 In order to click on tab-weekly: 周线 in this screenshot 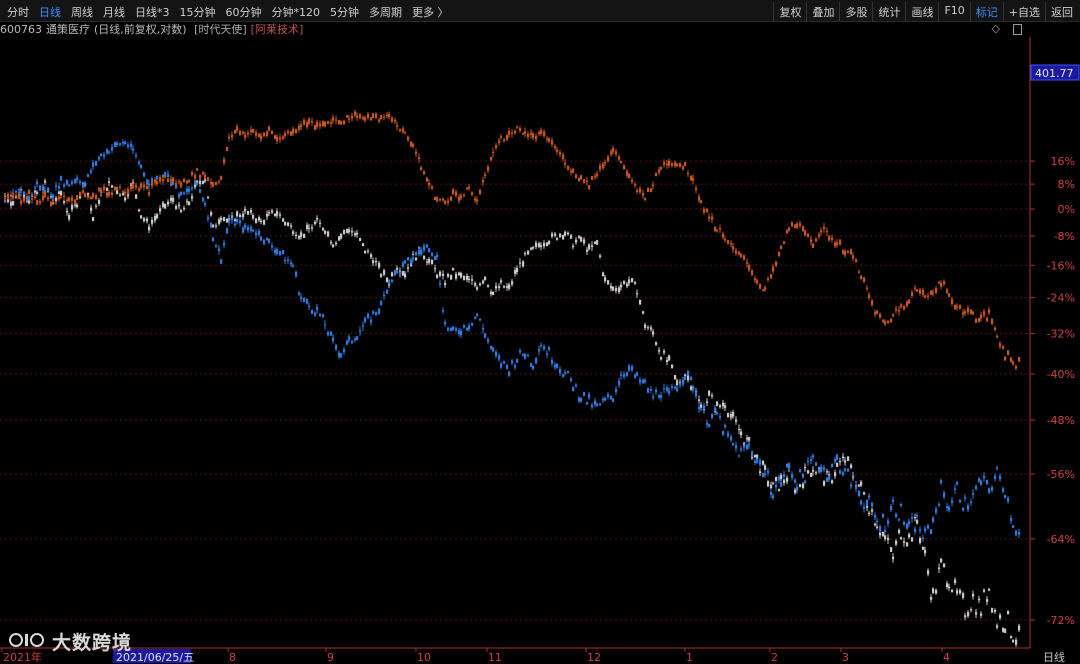, I will do `click(82, 12)`.